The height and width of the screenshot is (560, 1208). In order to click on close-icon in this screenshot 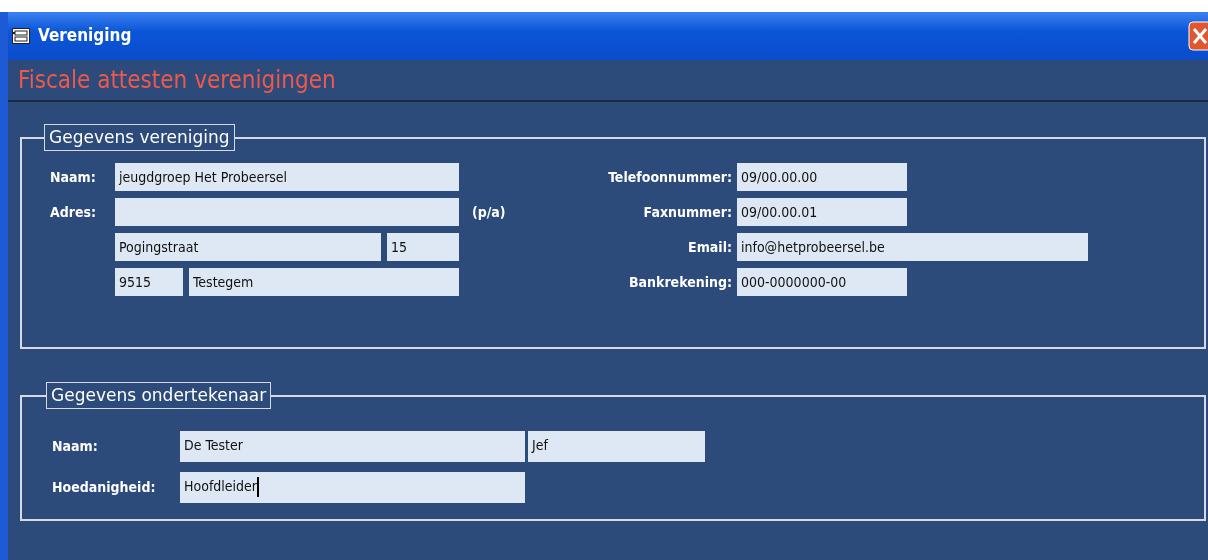, I will do `click(1198, 36)`.